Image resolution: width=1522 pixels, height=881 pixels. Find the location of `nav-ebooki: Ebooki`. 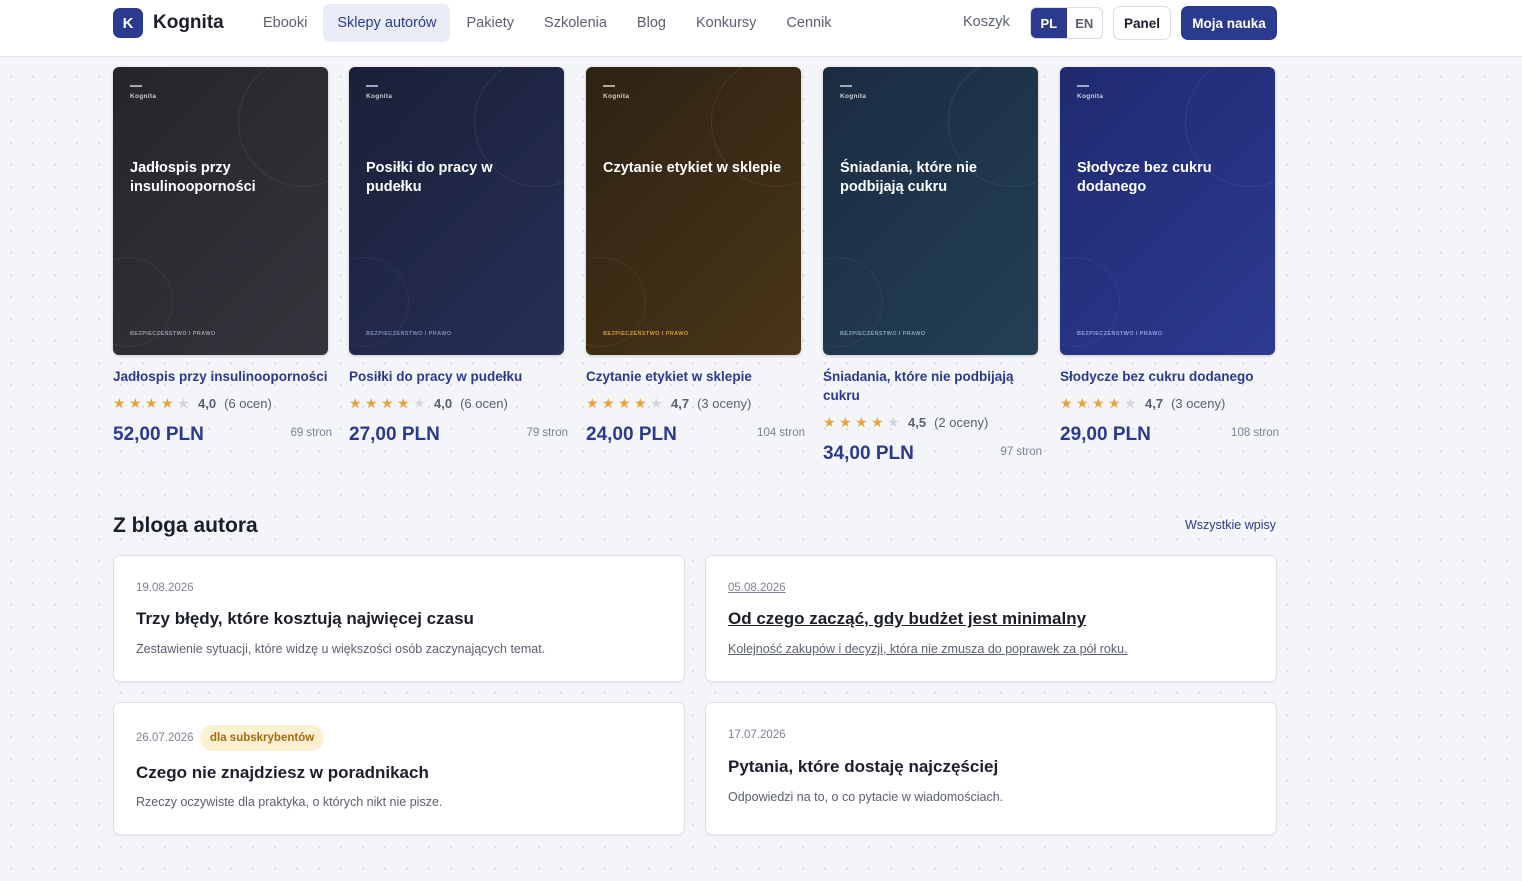

nav-ebooki: Ebooki is located at coordinates (285, 23).